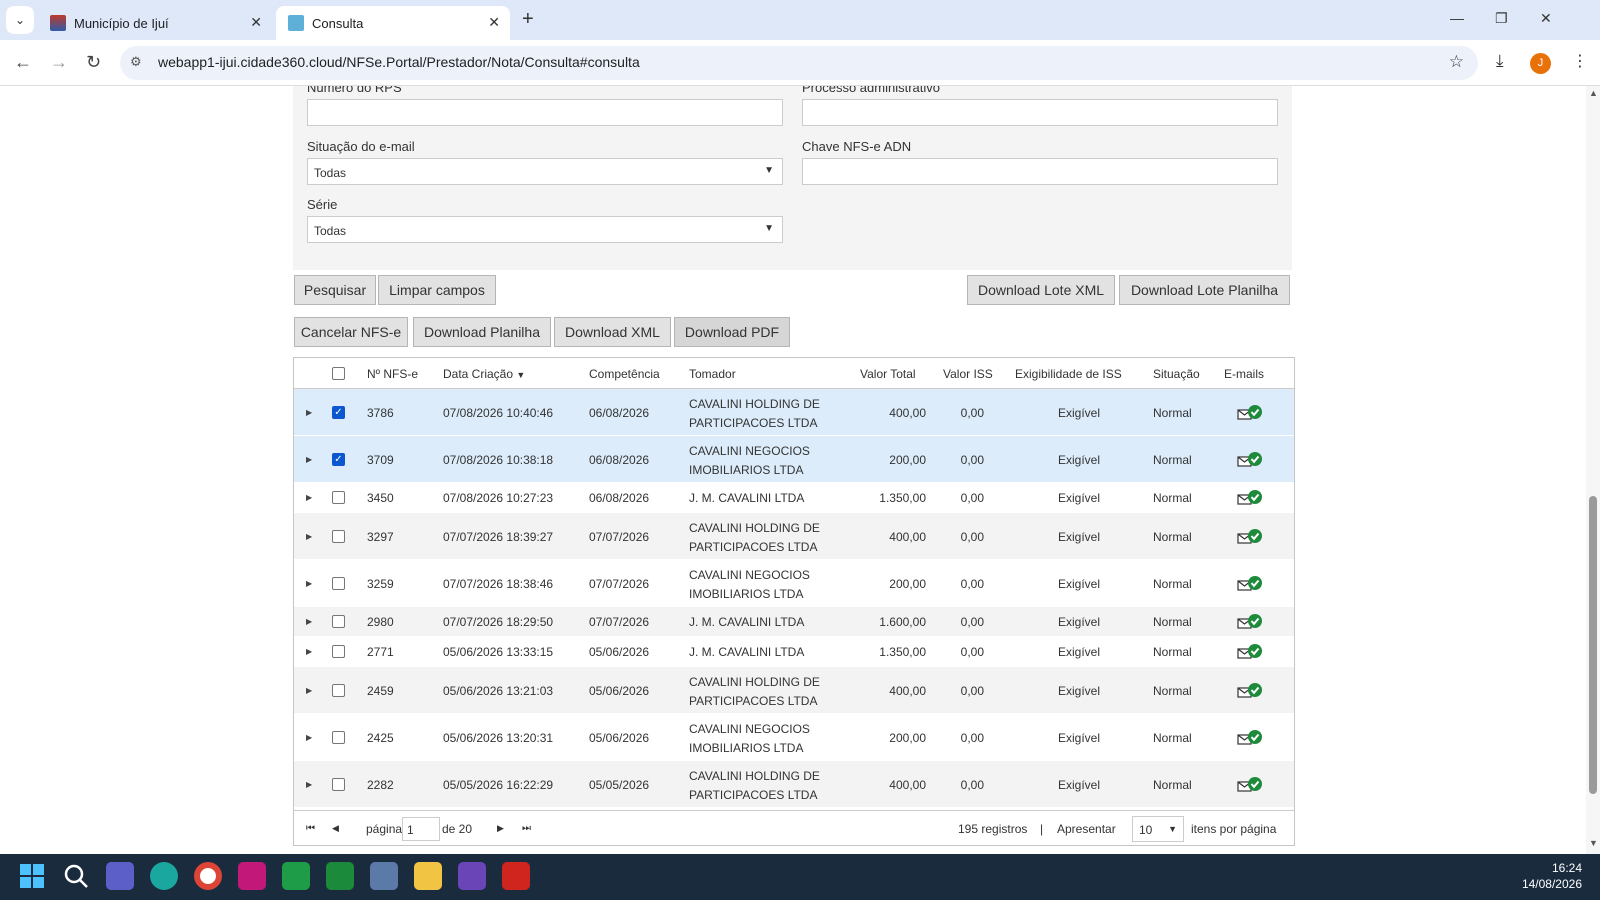  What do you see at coordinates (1552, 876) in the screenshot?
I see `system-clock: 16:24 14/08/2026` at bounding box center [1552, 876].